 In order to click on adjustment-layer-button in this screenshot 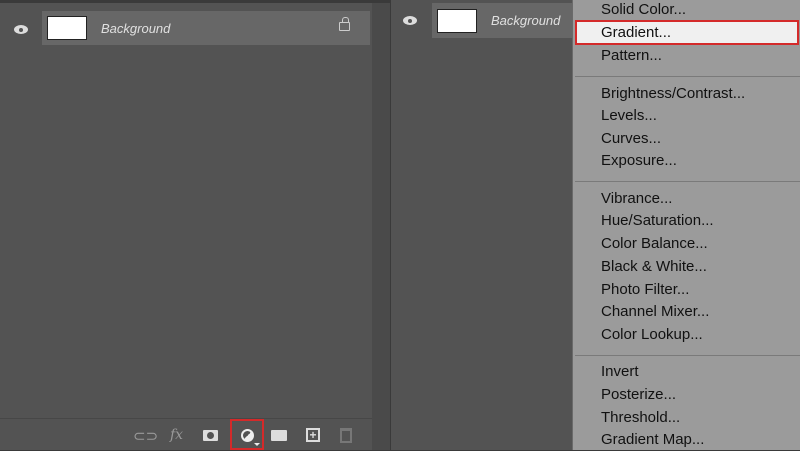, I will do `click(247, 434)`.